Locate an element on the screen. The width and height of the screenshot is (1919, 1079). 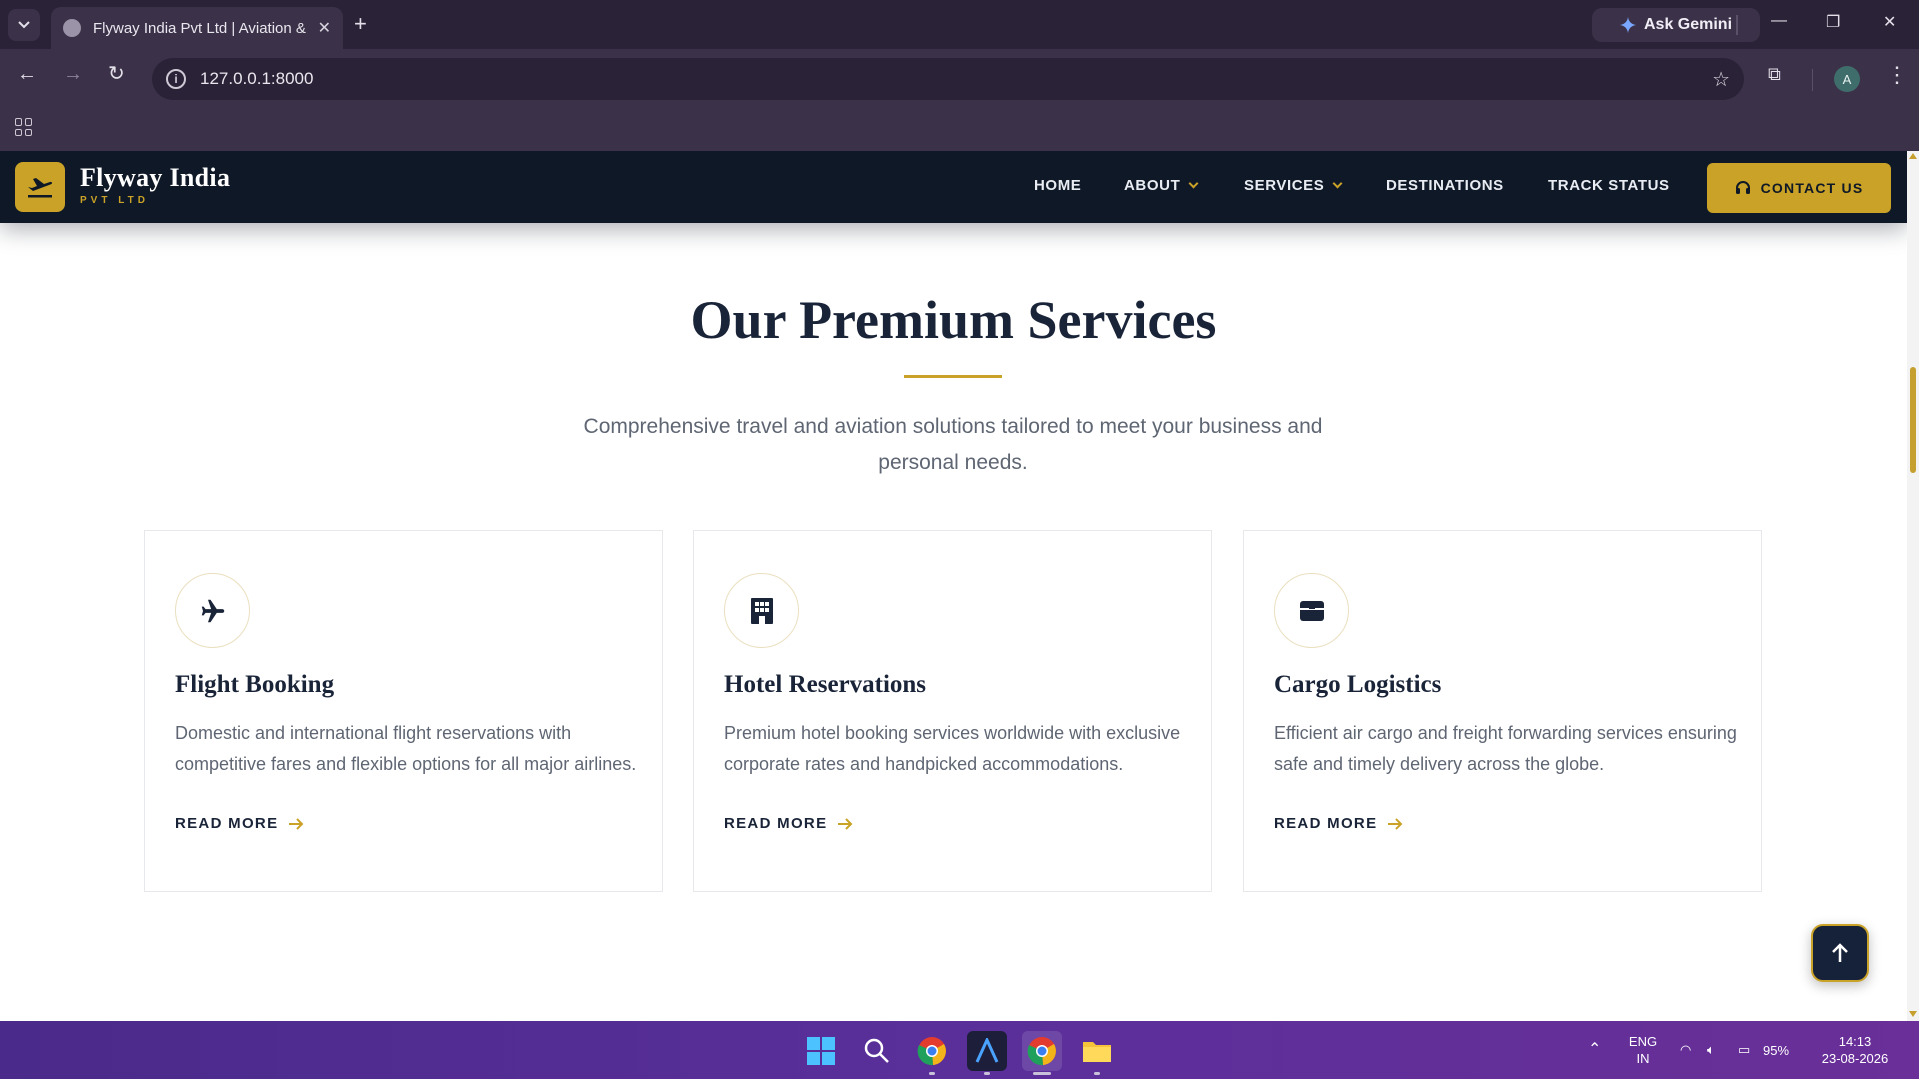
start-button is located at coordinates (821, 1051).